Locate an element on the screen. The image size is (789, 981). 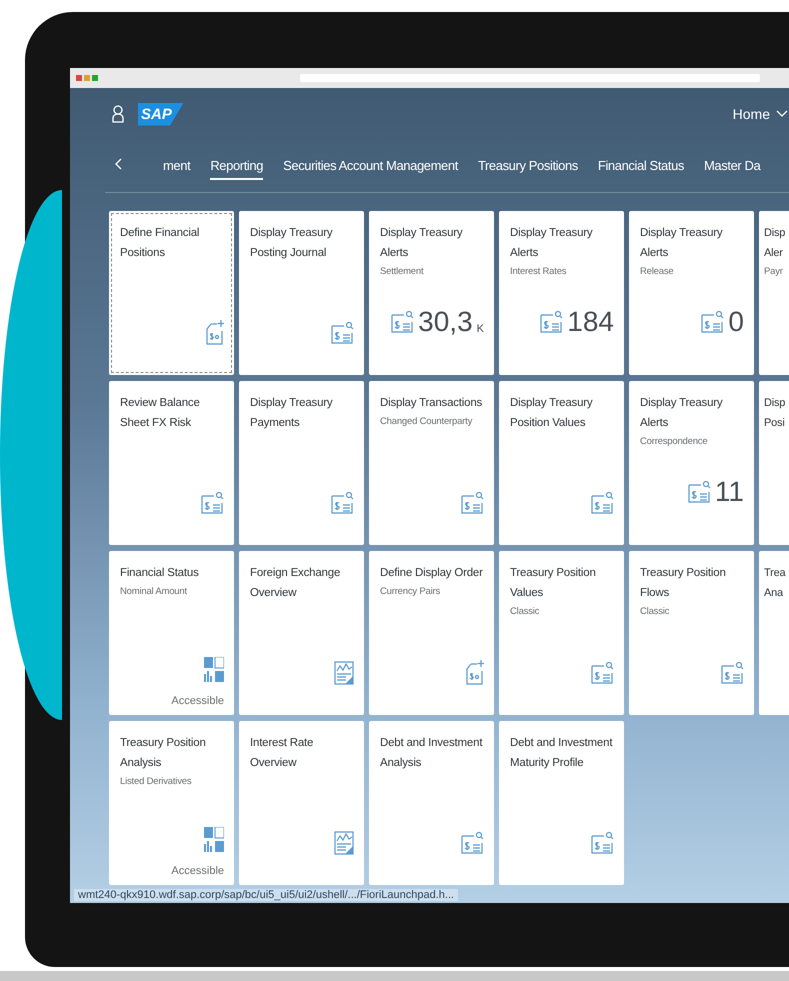
tile-title: Disp Aler is located at coordinates (775, 243).